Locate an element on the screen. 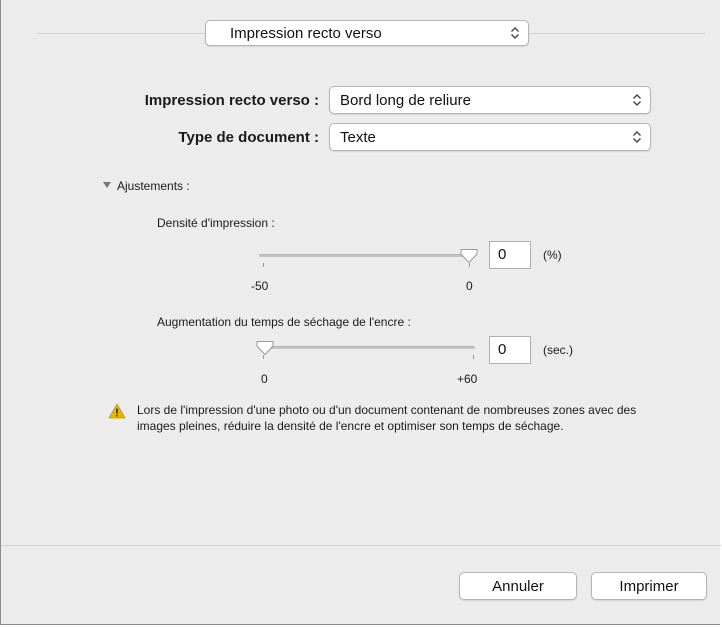  print-button: Imprimer is located at coordinates (649, 586).